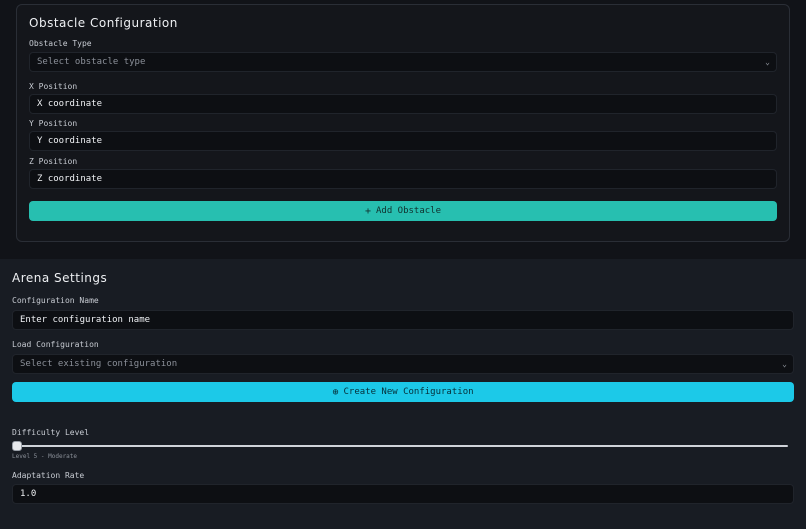 The height and width of the screenshot is (529, 806). Describe the element at coordinates (85, 320) in the screenshot. I see `configuration-name-placeholder: Enter configuration name` at that location.